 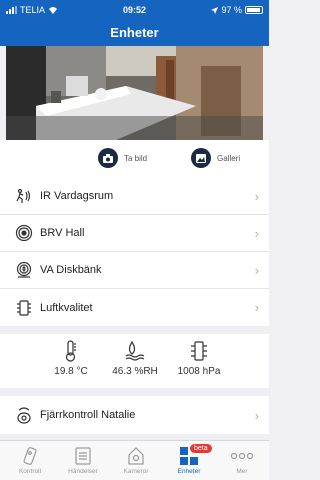 What do you see at coordinates (24, 415) in the screenshot?
I see `remote-control-icon` at bounding box center [24, 415].